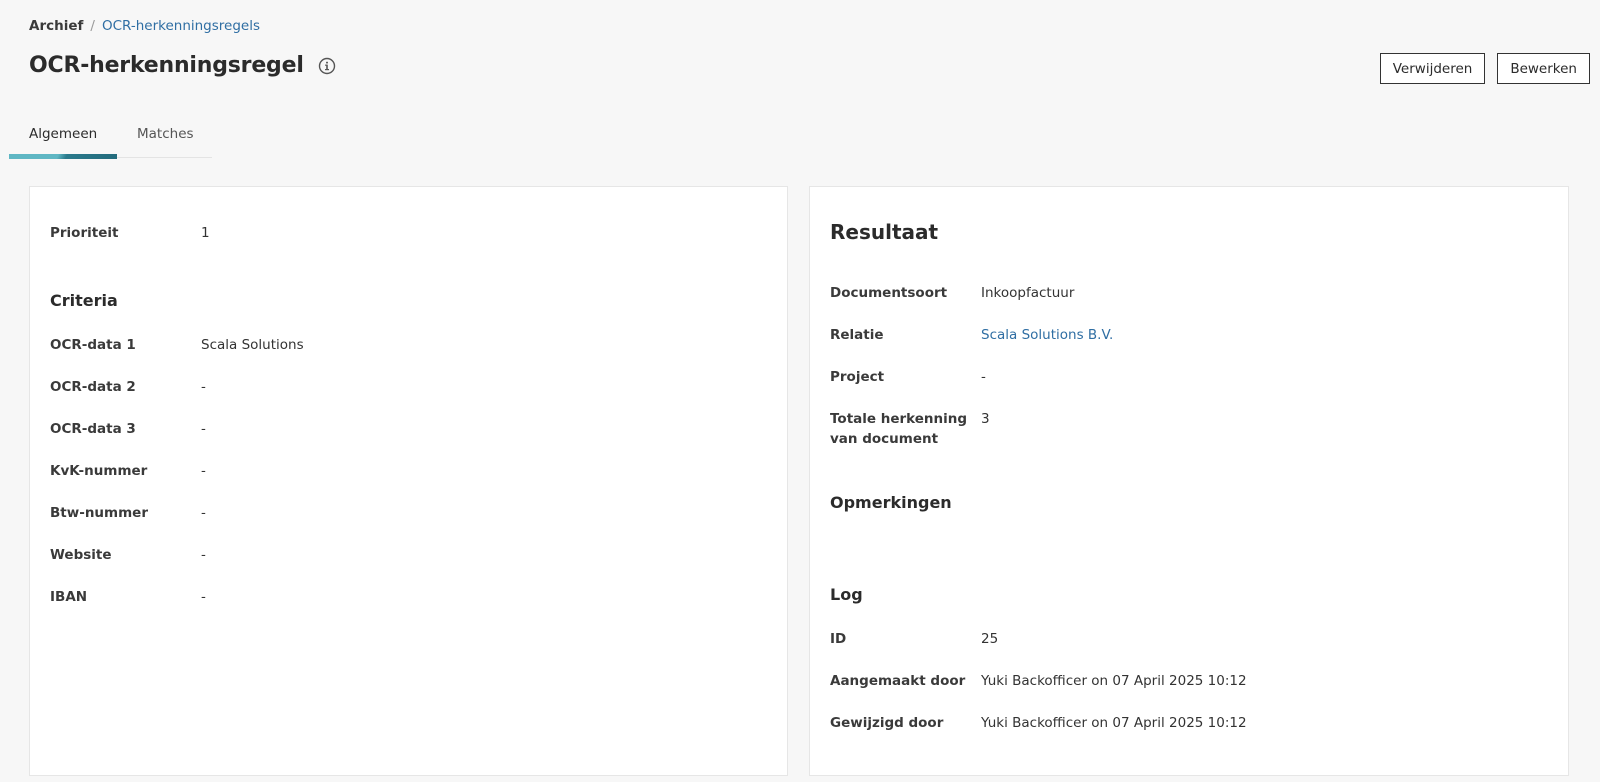 The height and width of the screenshot is (782, 1600). Describe the element at coordinates (69, 597) in the screenshot. I see `criteria-label: IBAN` at that location.